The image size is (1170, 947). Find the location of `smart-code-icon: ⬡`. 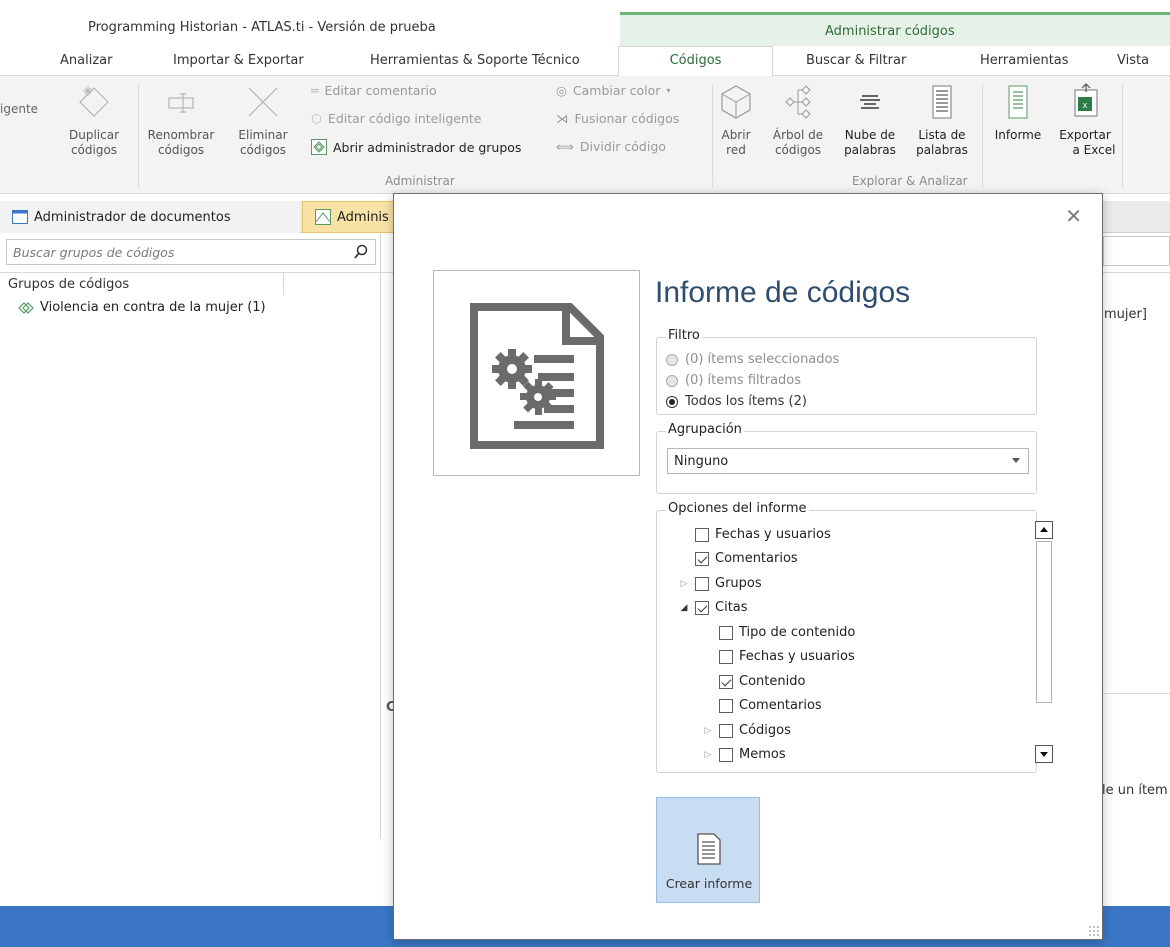

smart-code-icon: ⬡ is located at coordinates (316, 118).